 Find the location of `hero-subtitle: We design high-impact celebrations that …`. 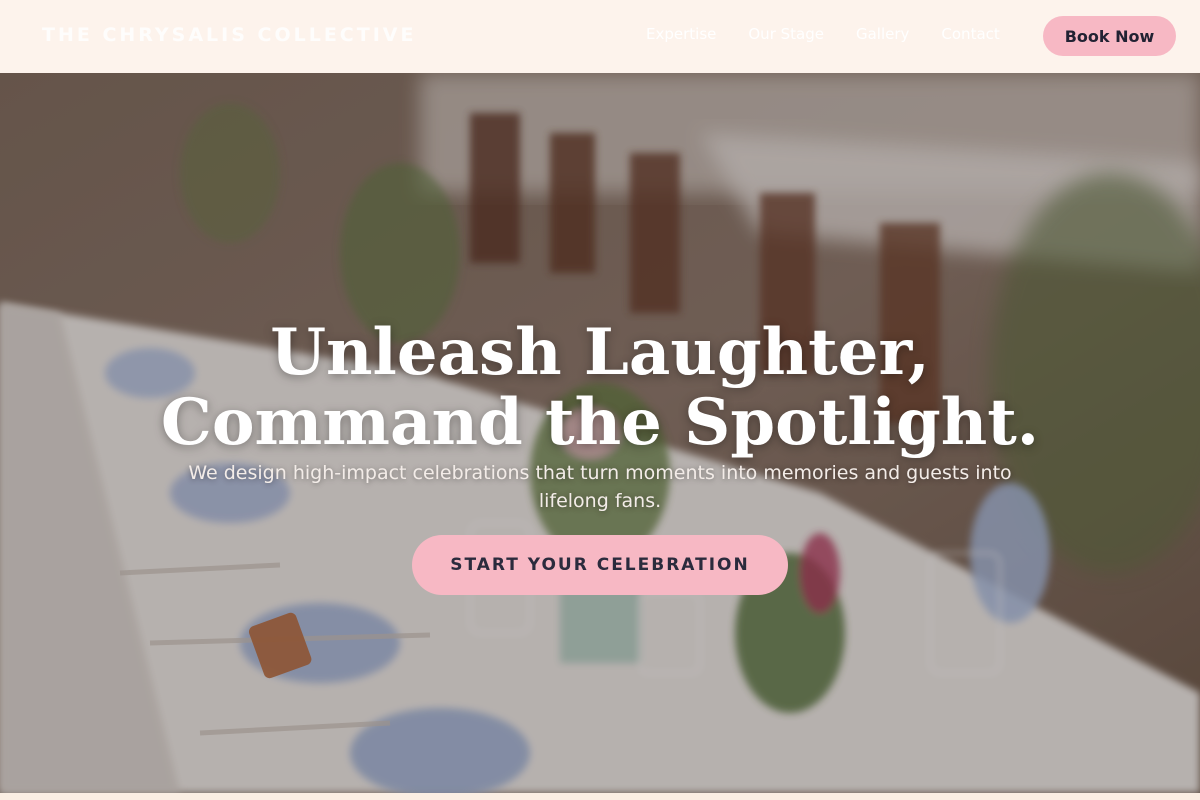

hero-subtitle: We design high-impact celebrations that … is located at coordinates (600, 487).